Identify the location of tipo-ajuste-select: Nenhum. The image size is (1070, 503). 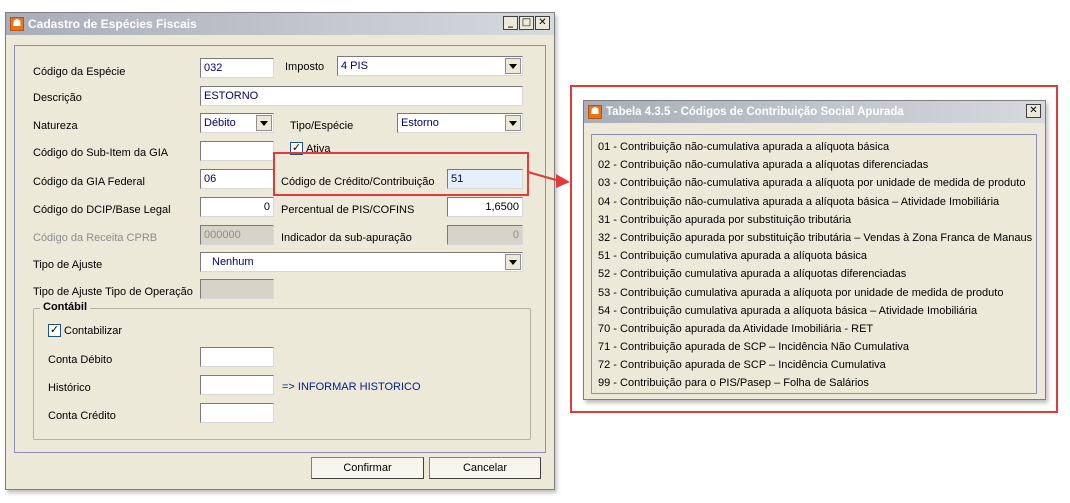
(361, 262).